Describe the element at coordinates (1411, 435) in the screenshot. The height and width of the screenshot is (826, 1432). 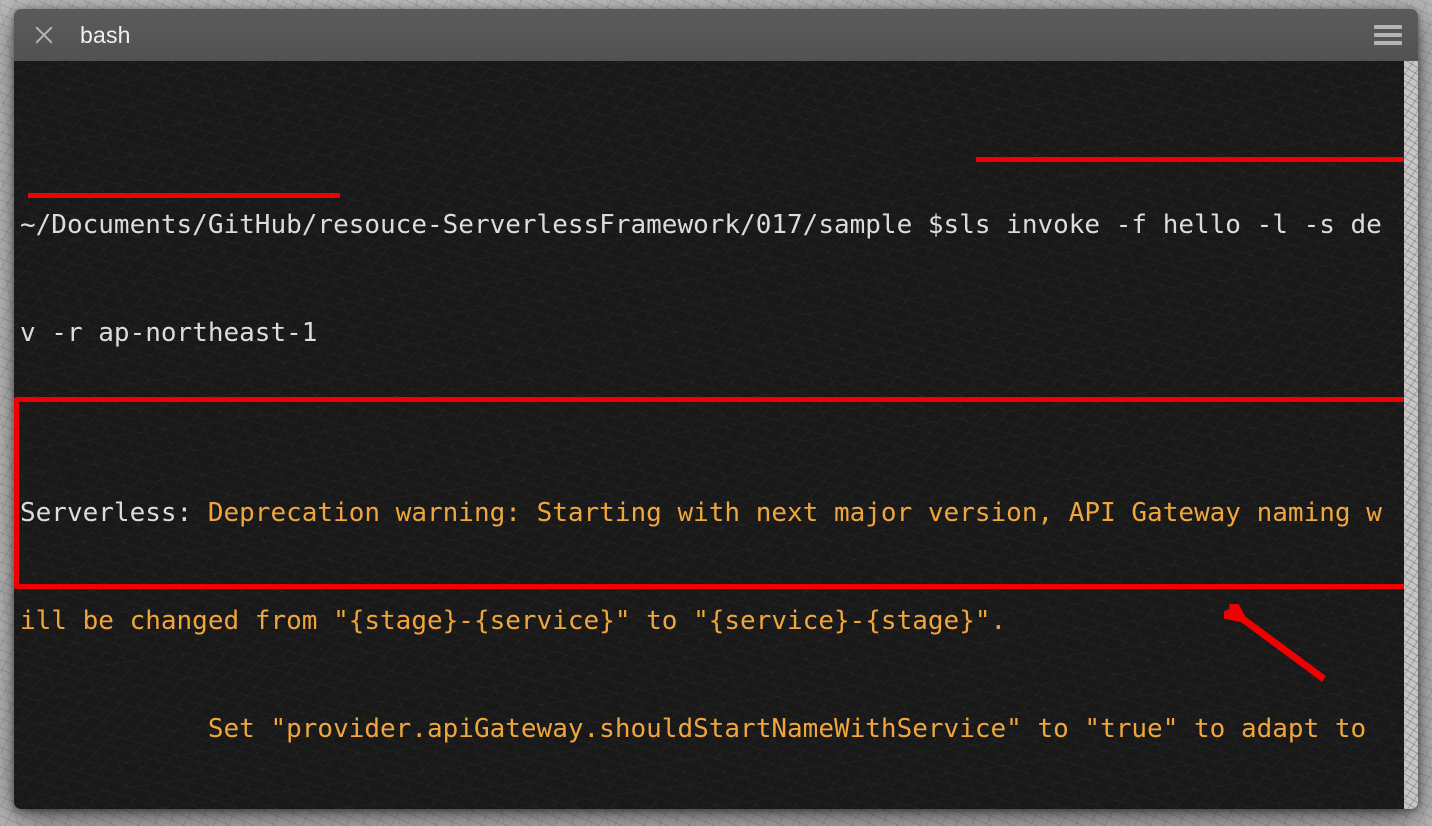
I see `window-right-edge-strip` at that location.